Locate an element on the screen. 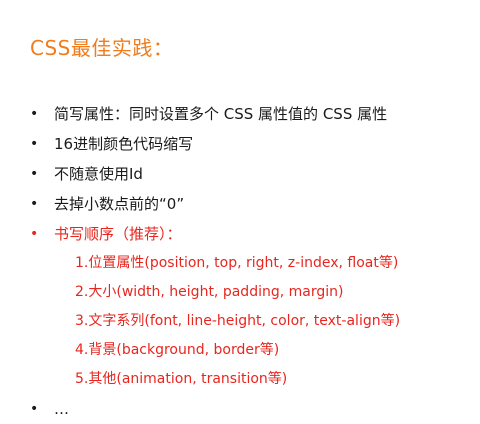  order-item-background: 4.背景(background, border等) is located at coordinates (250, 350).